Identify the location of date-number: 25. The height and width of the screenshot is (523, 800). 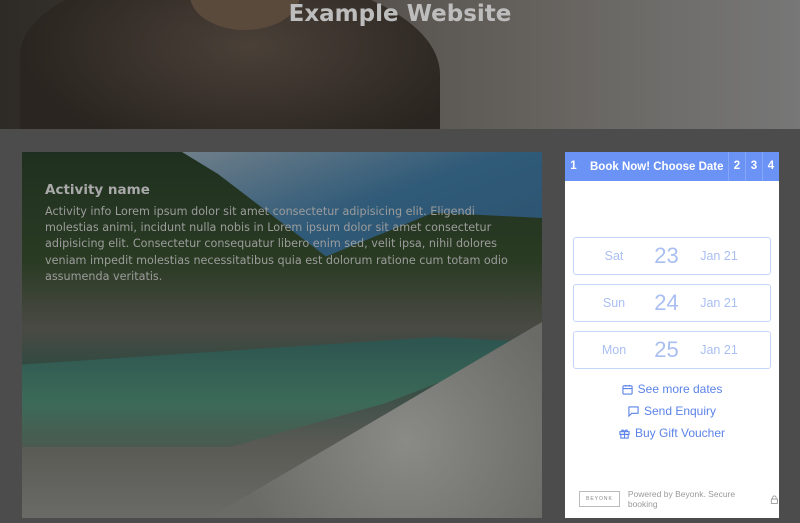
(666, 349).